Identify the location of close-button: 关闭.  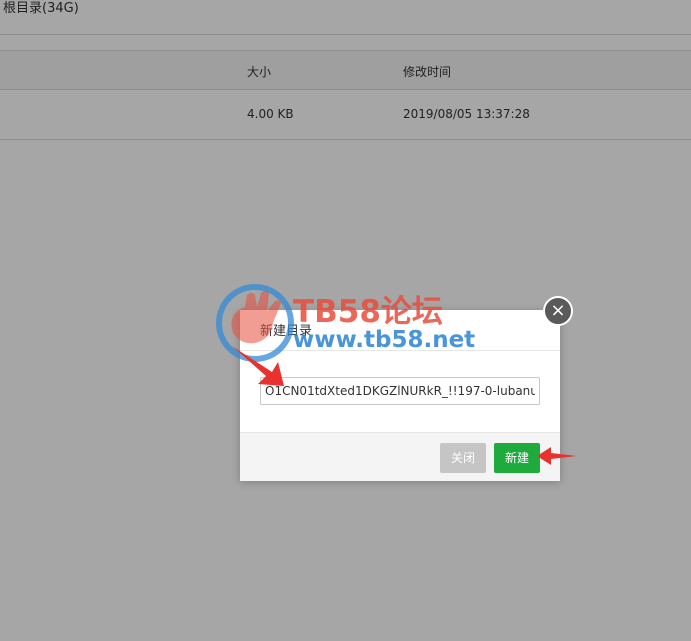
(463, 458).